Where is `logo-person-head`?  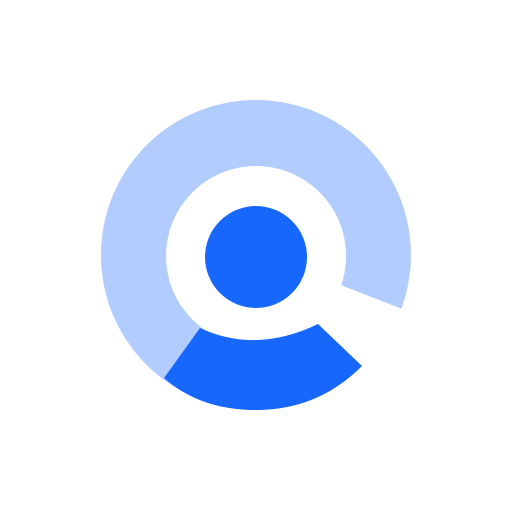 logo-person-head is located at coordinates (256, 257).